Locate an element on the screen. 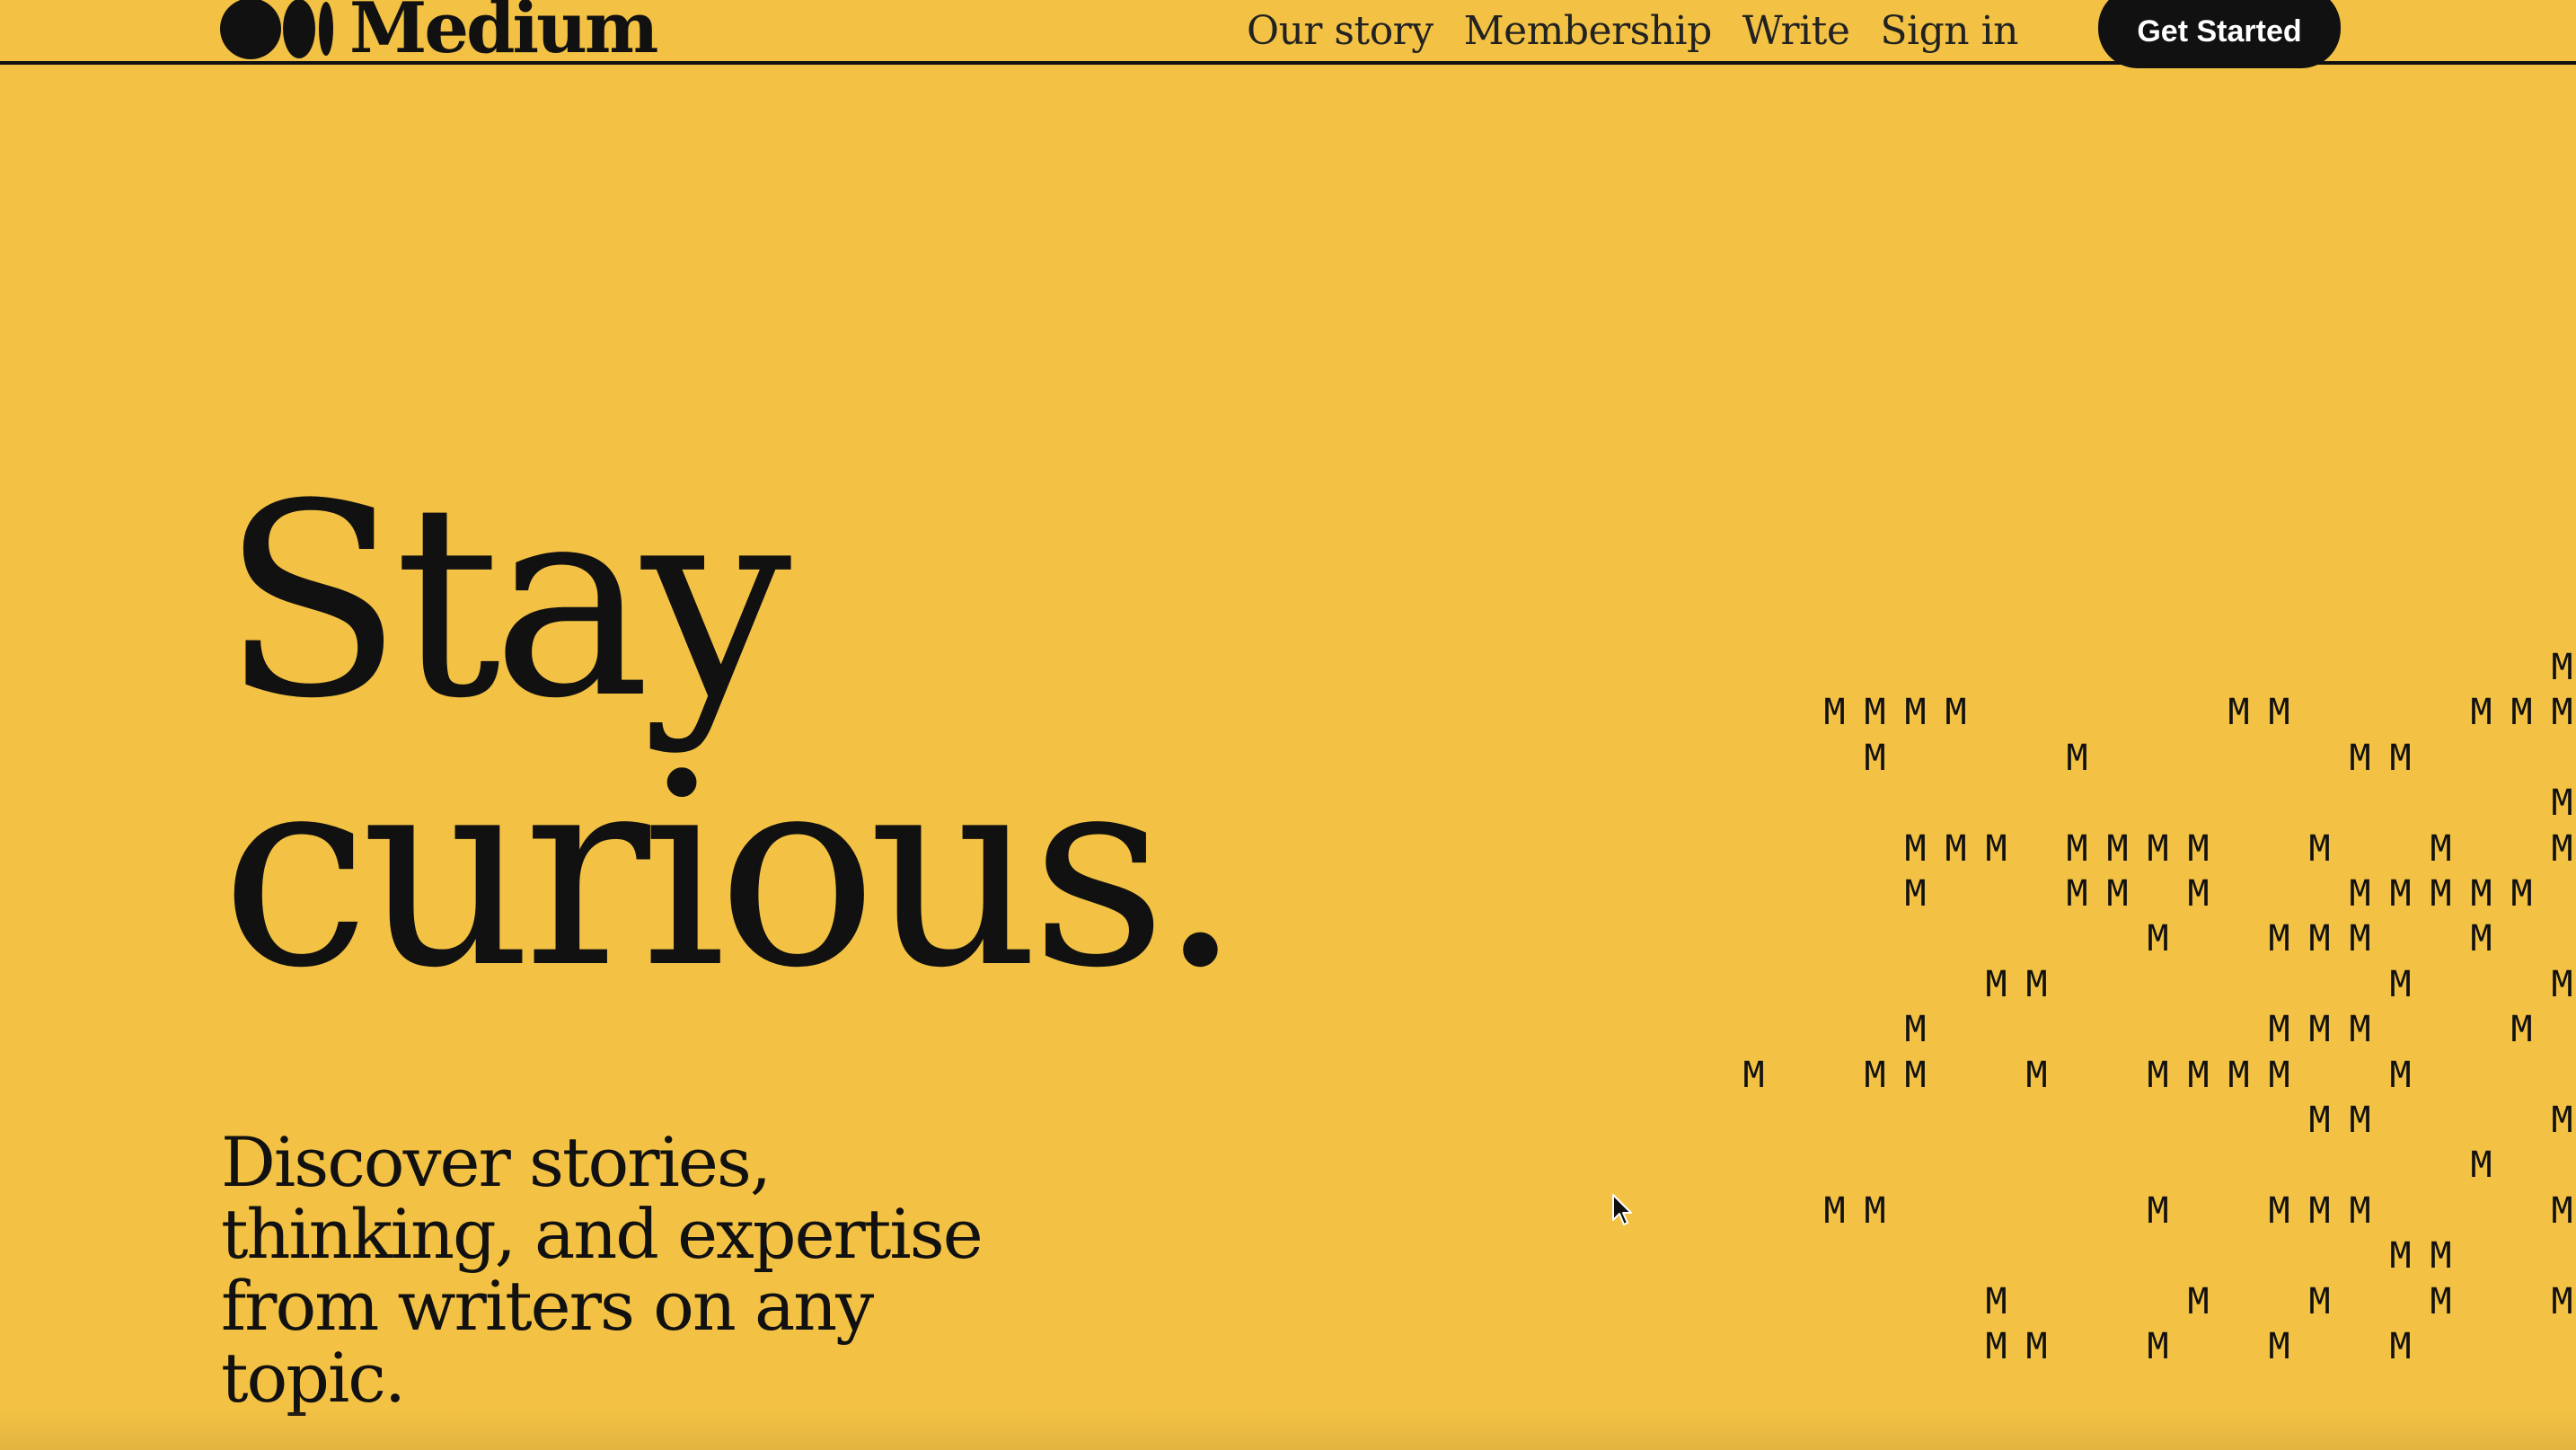  nav-link-our-story: Our story is located at coordinates (1340, 31).